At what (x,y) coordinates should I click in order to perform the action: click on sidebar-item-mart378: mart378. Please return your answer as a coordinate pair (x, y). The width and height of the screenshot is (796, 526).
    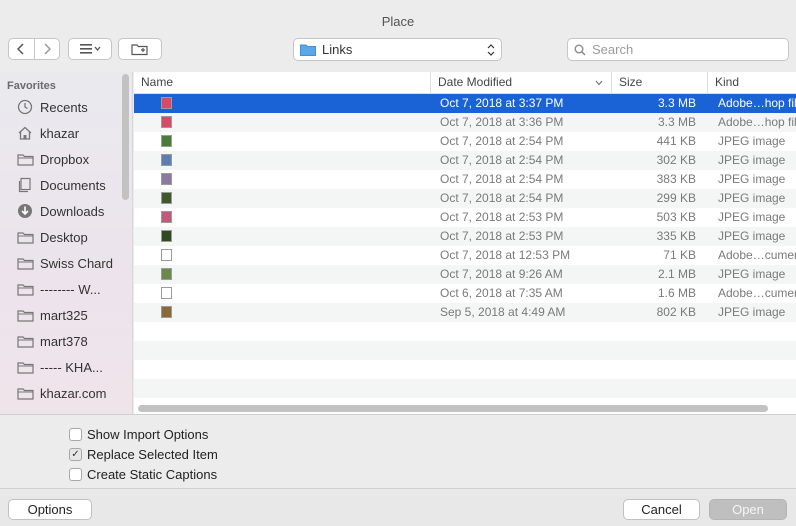
    Looking at the image, I should click on (66, 341).